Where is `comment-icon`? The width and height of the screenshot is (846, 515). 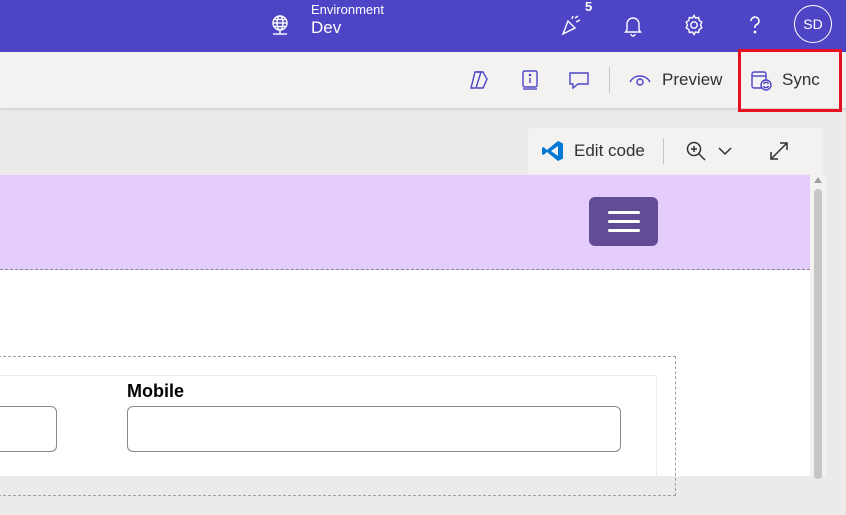 comment-icon is located at coordinates (579, 80).